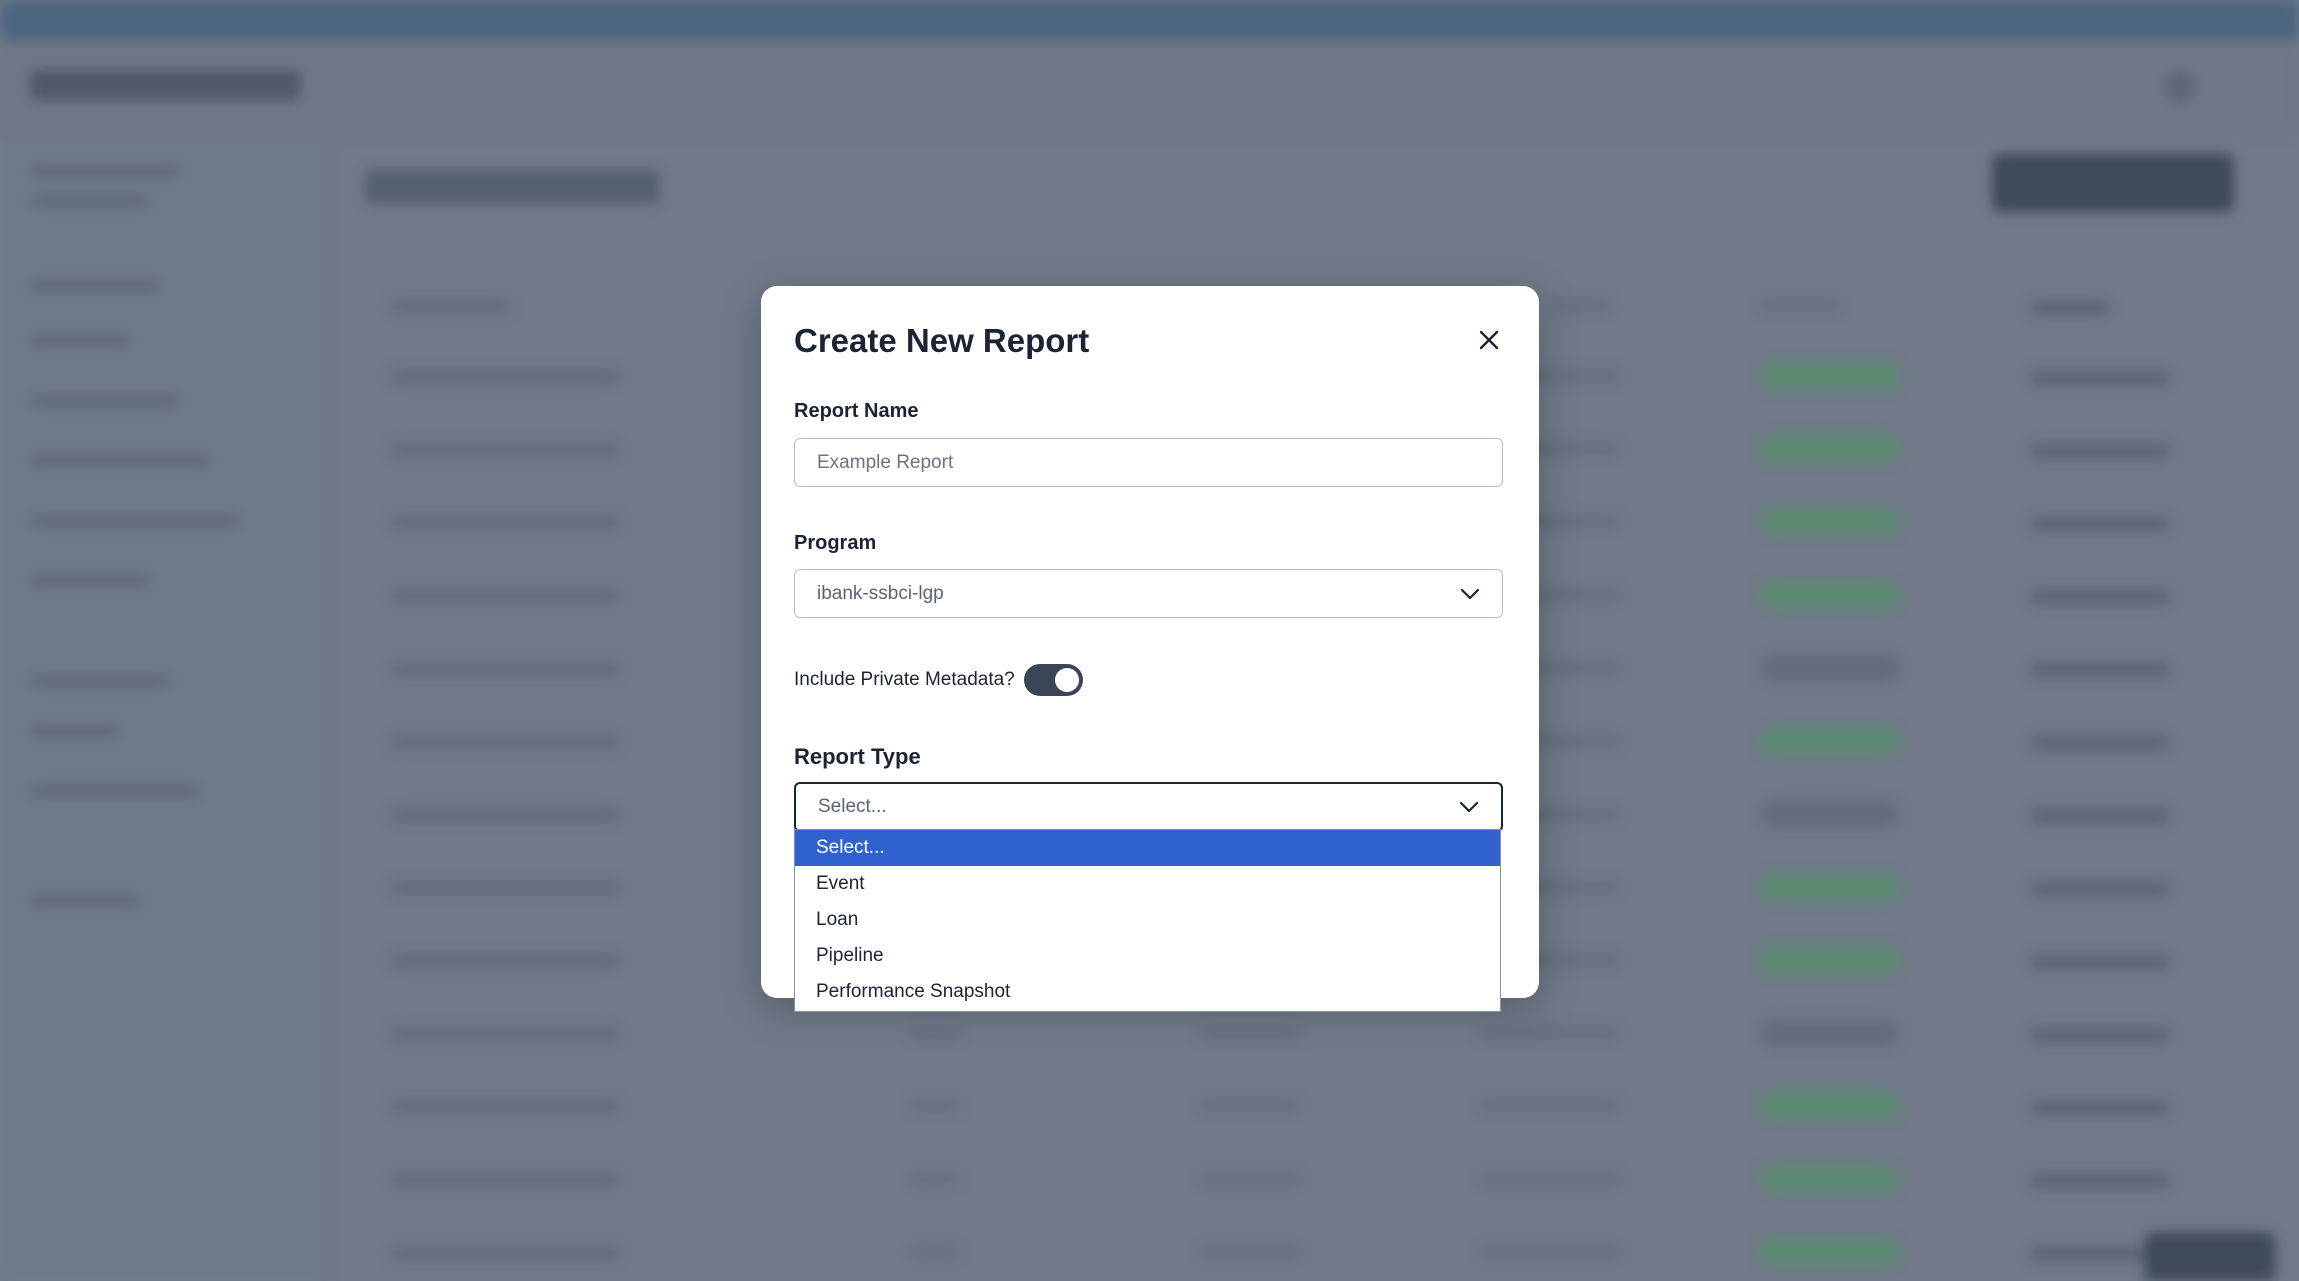  Describe the element at coordinates (942, 340) in the screenshot. I see `modal-title: Create New Report` at that location.